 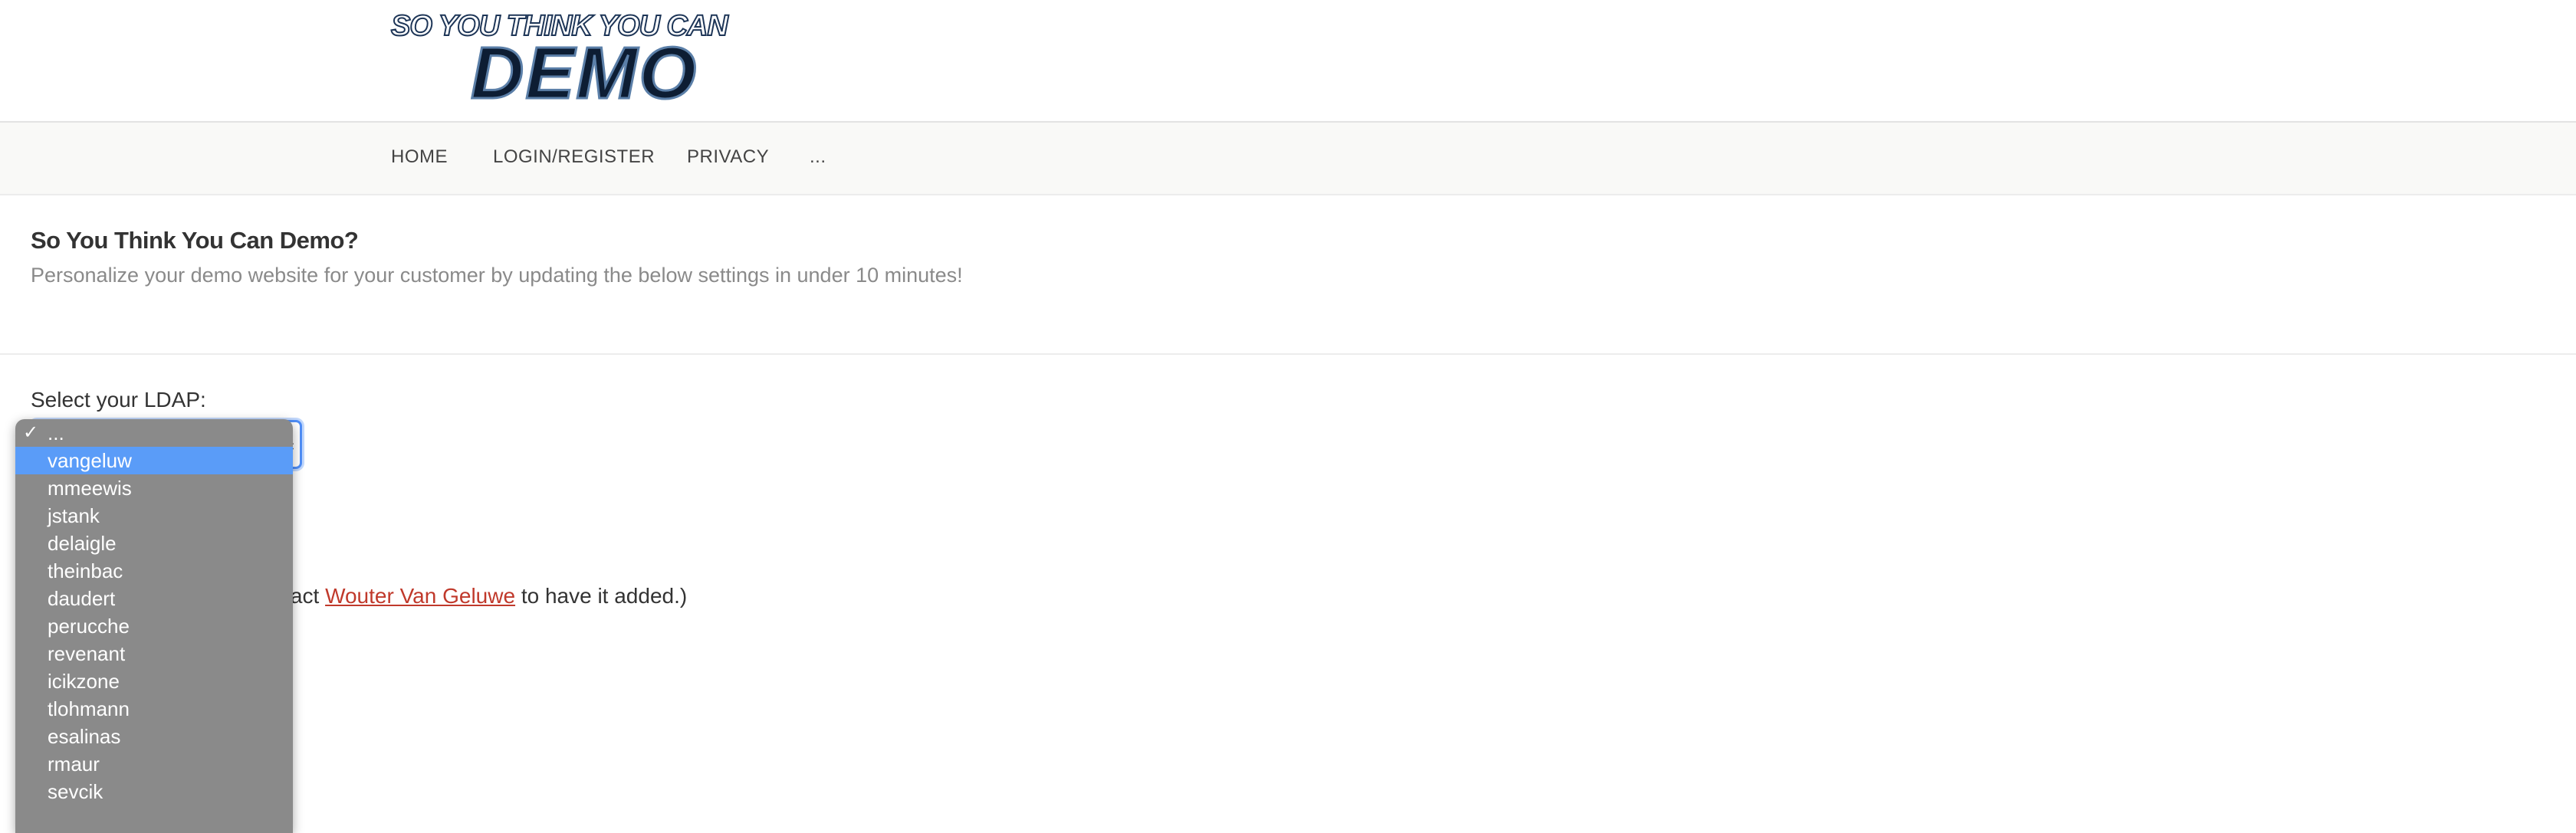 I want to click on dropdown-option: perucche, so click(x=154, y=626).